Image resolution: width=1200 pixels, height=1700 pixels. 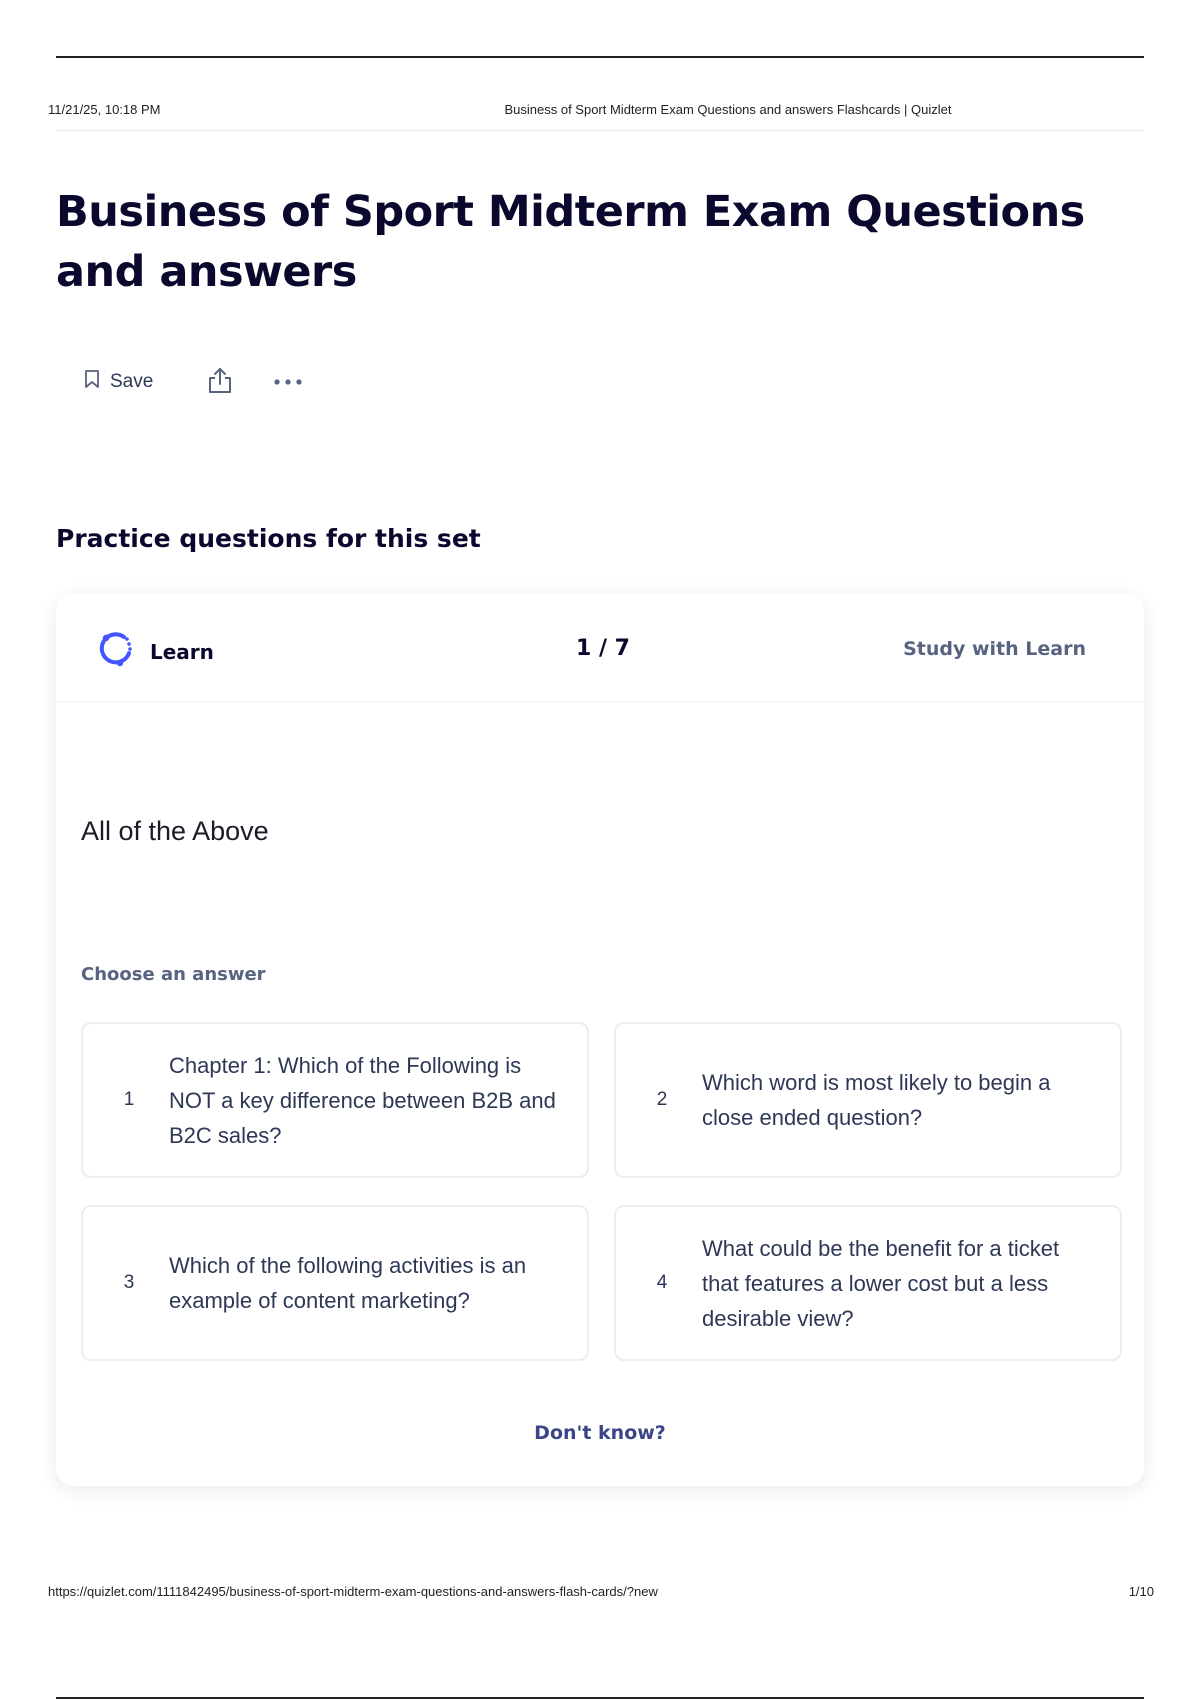 I want to click on page-top-rule, so click(x=600, y=57).